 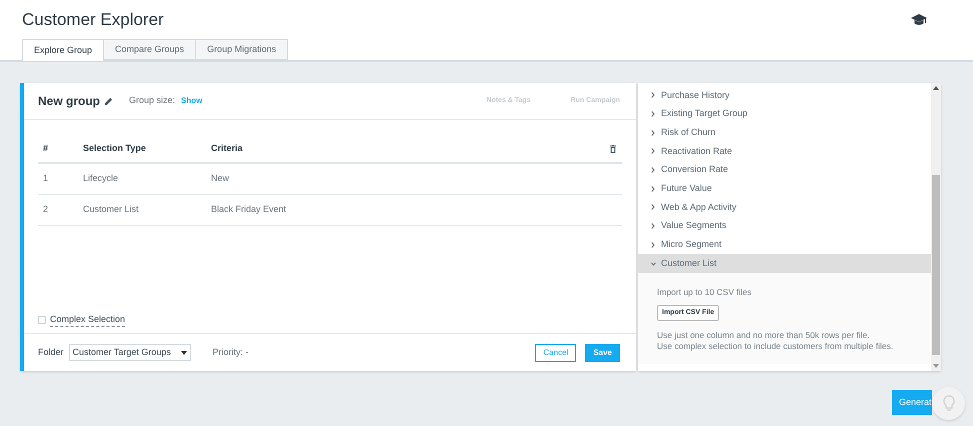 What do you see at coordinates (784, 207) in the screenshot?
I see `tree-item: Web & App Activity` at bounding box center [784, 207].